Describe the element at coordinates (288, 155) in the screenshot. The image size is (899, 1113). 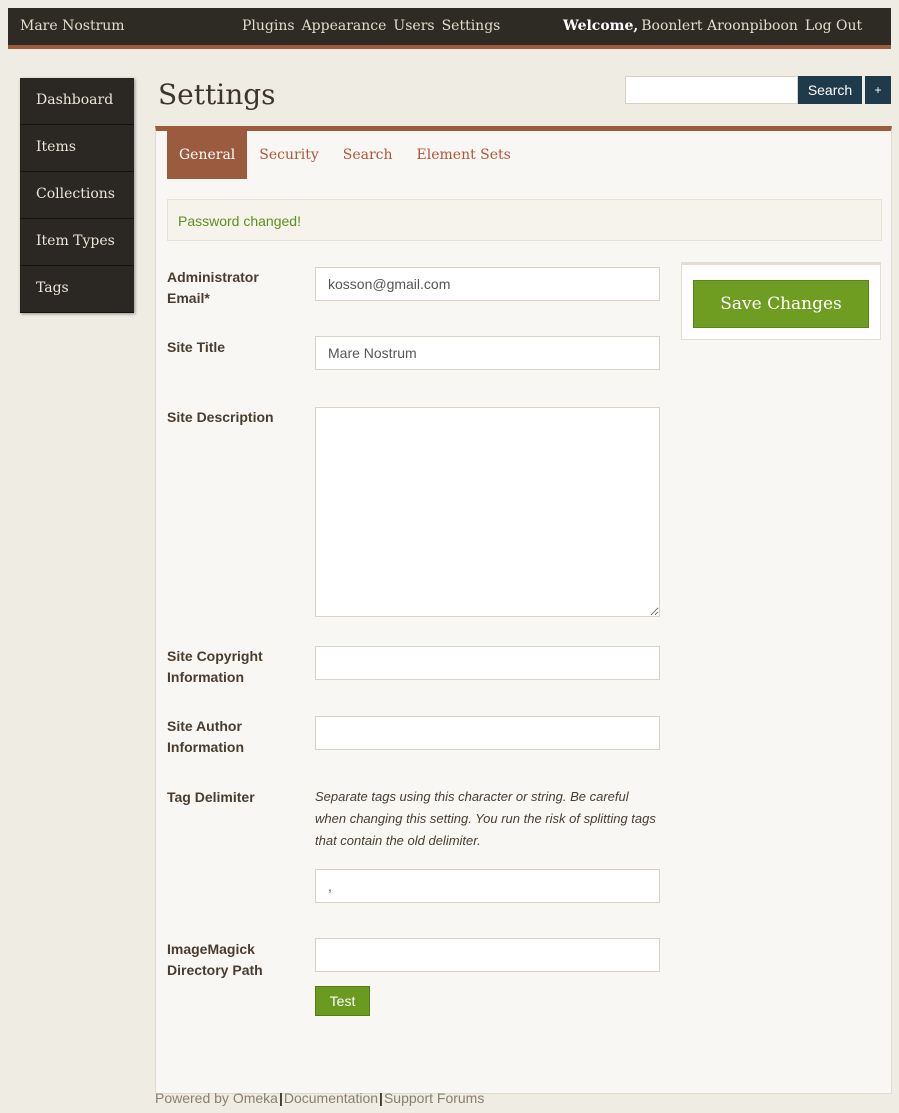
I see `tab-security: Security` at that location.